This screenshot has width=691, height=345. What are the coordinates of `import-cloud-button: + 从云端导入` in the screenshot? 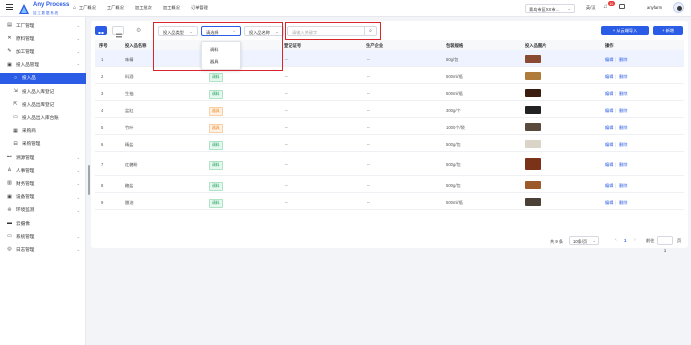 It's located at (625, 30).